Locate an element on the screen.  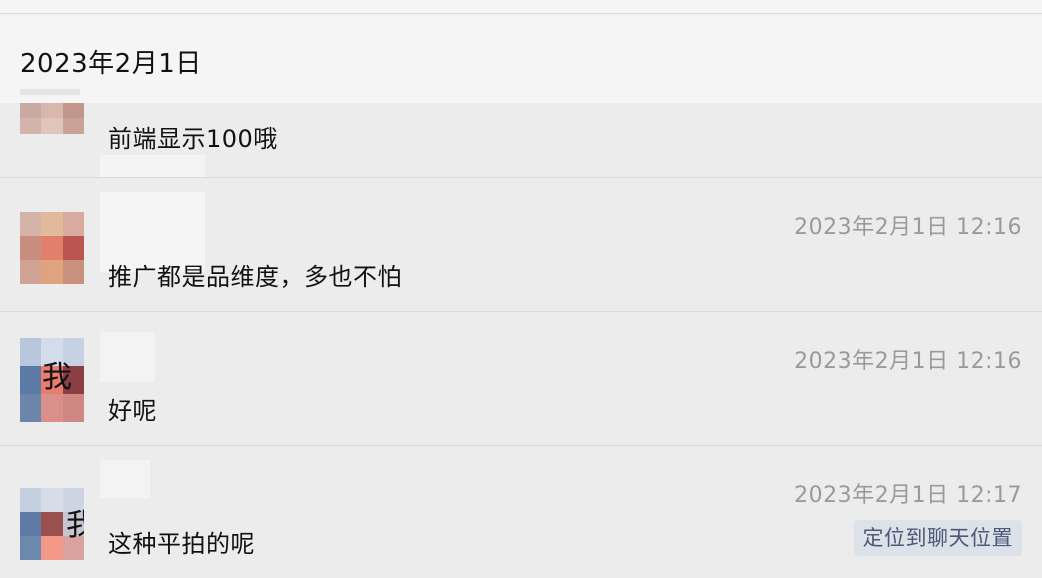
message-text: 推广都是品维度，多也不怕 is located at coordinates (255, 277).